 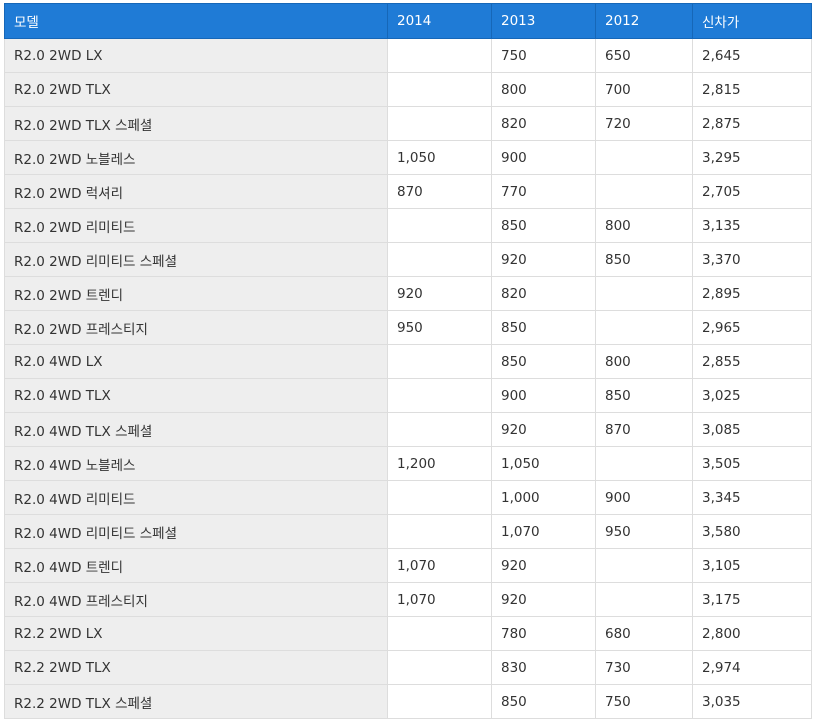 I want to click on header-2013: 2013, so click(x=543, y=21).